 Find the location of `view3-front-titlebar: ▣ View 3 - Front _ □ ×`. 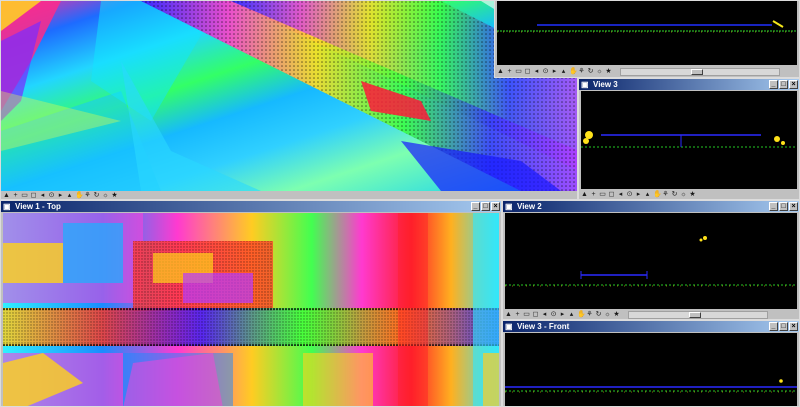

view3-front-titlebar: ▣ View 3 - Front _ □ × is located at coordinates (651, 326).